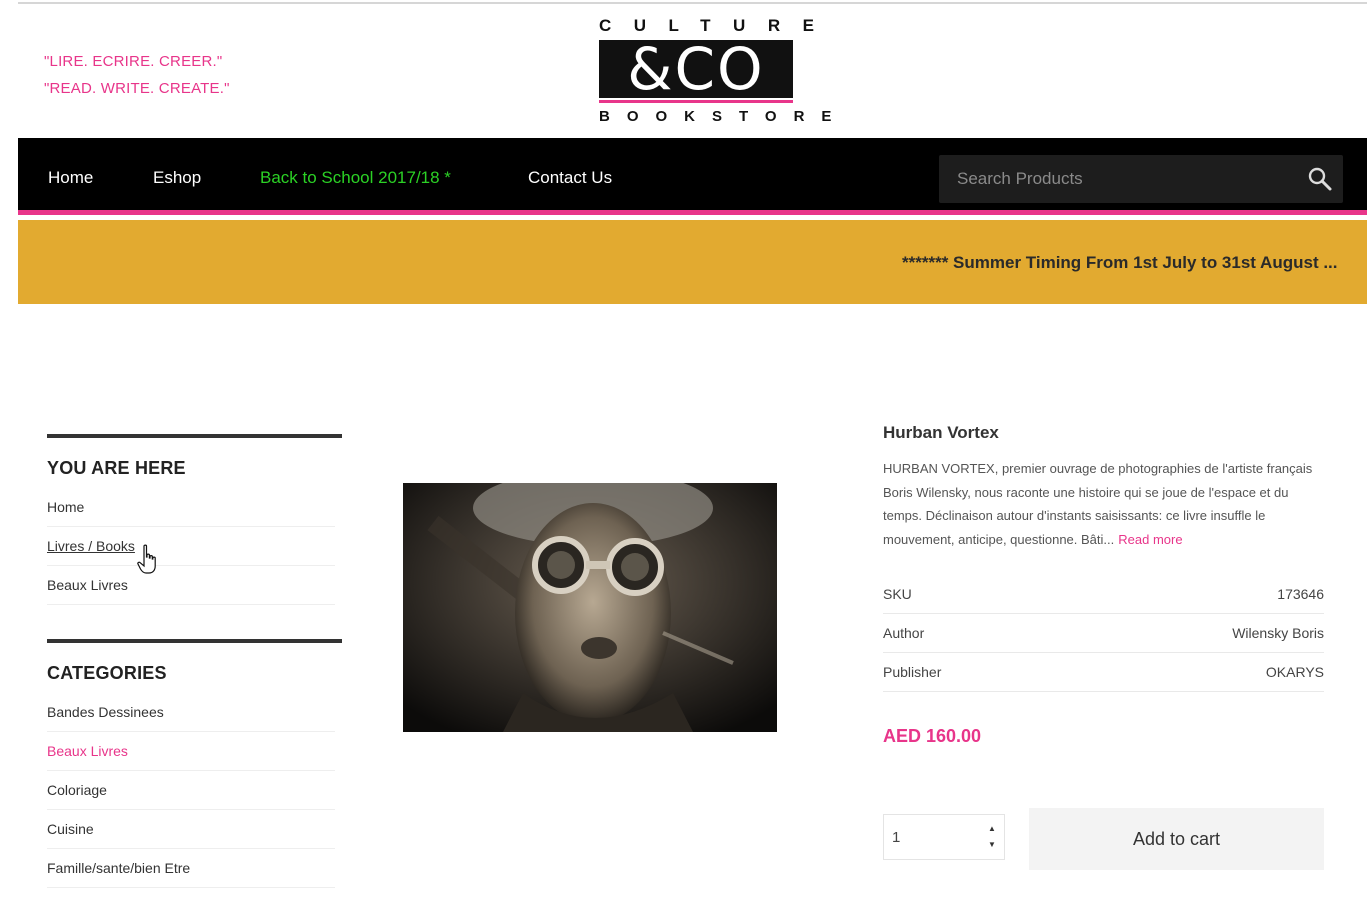  What do you see at coordinates (191, 868) in the screenshot?
I see `category-item-famille-sante: Famille/sante/bien Etre` at bounding box center [191, 868].